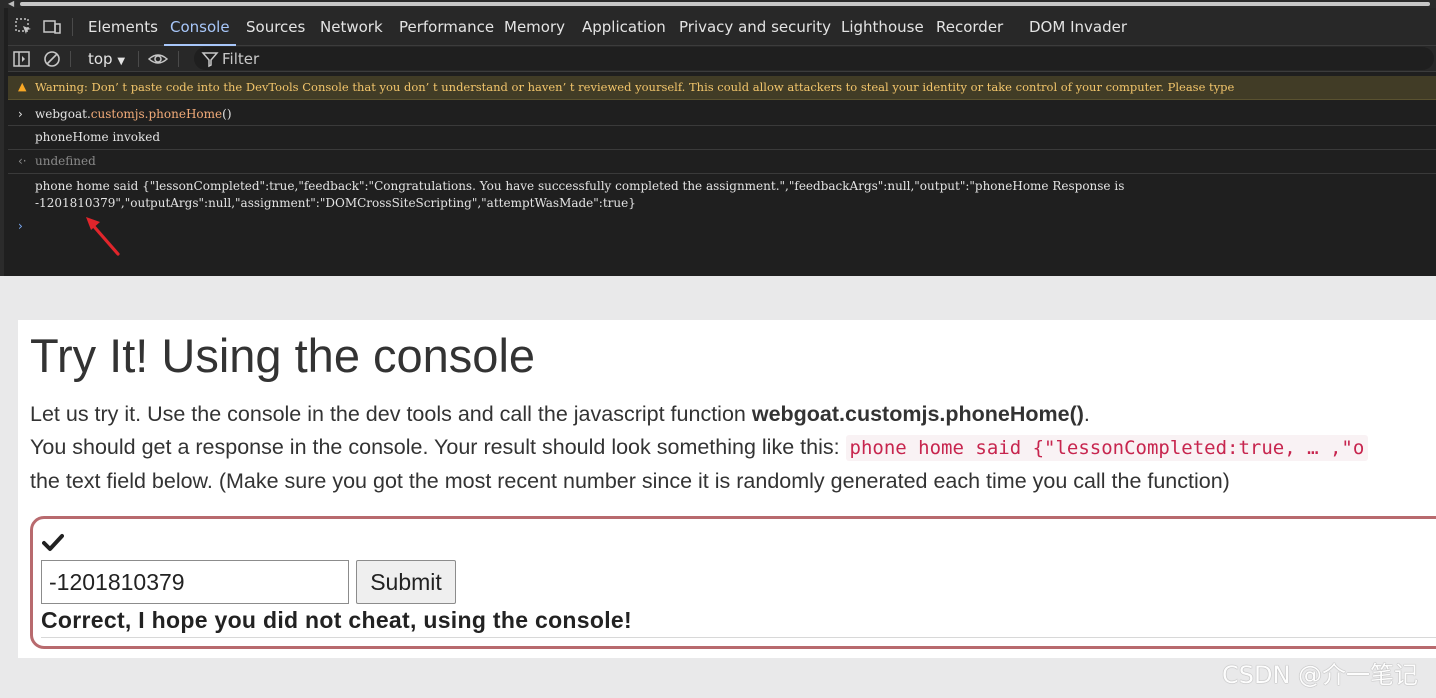 Image resolution: width=1436 pixels, height=698 pixels. I want to click on console-command-row: › webgoat.customjs.phoneHome(), so click(722, 114).